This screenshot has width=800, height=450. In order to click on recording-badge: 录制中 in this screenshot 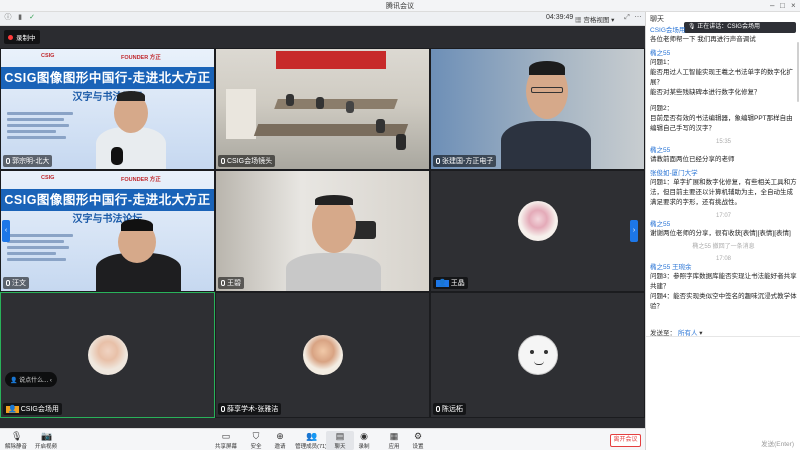, I will do `click(22, 37)`.